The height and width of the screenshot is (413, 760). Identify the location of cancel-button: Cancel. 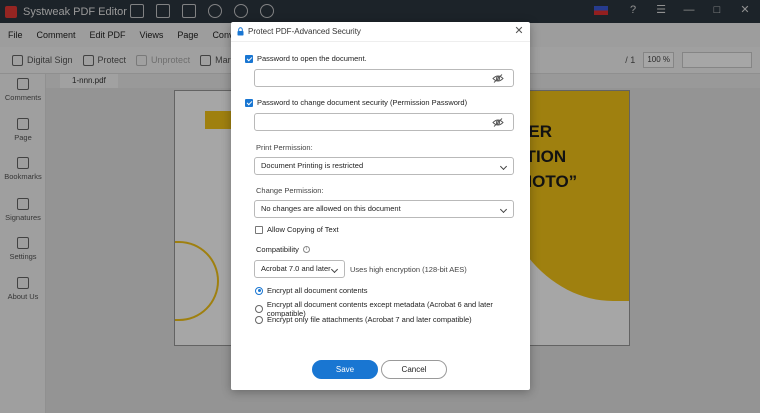
(414, 369).